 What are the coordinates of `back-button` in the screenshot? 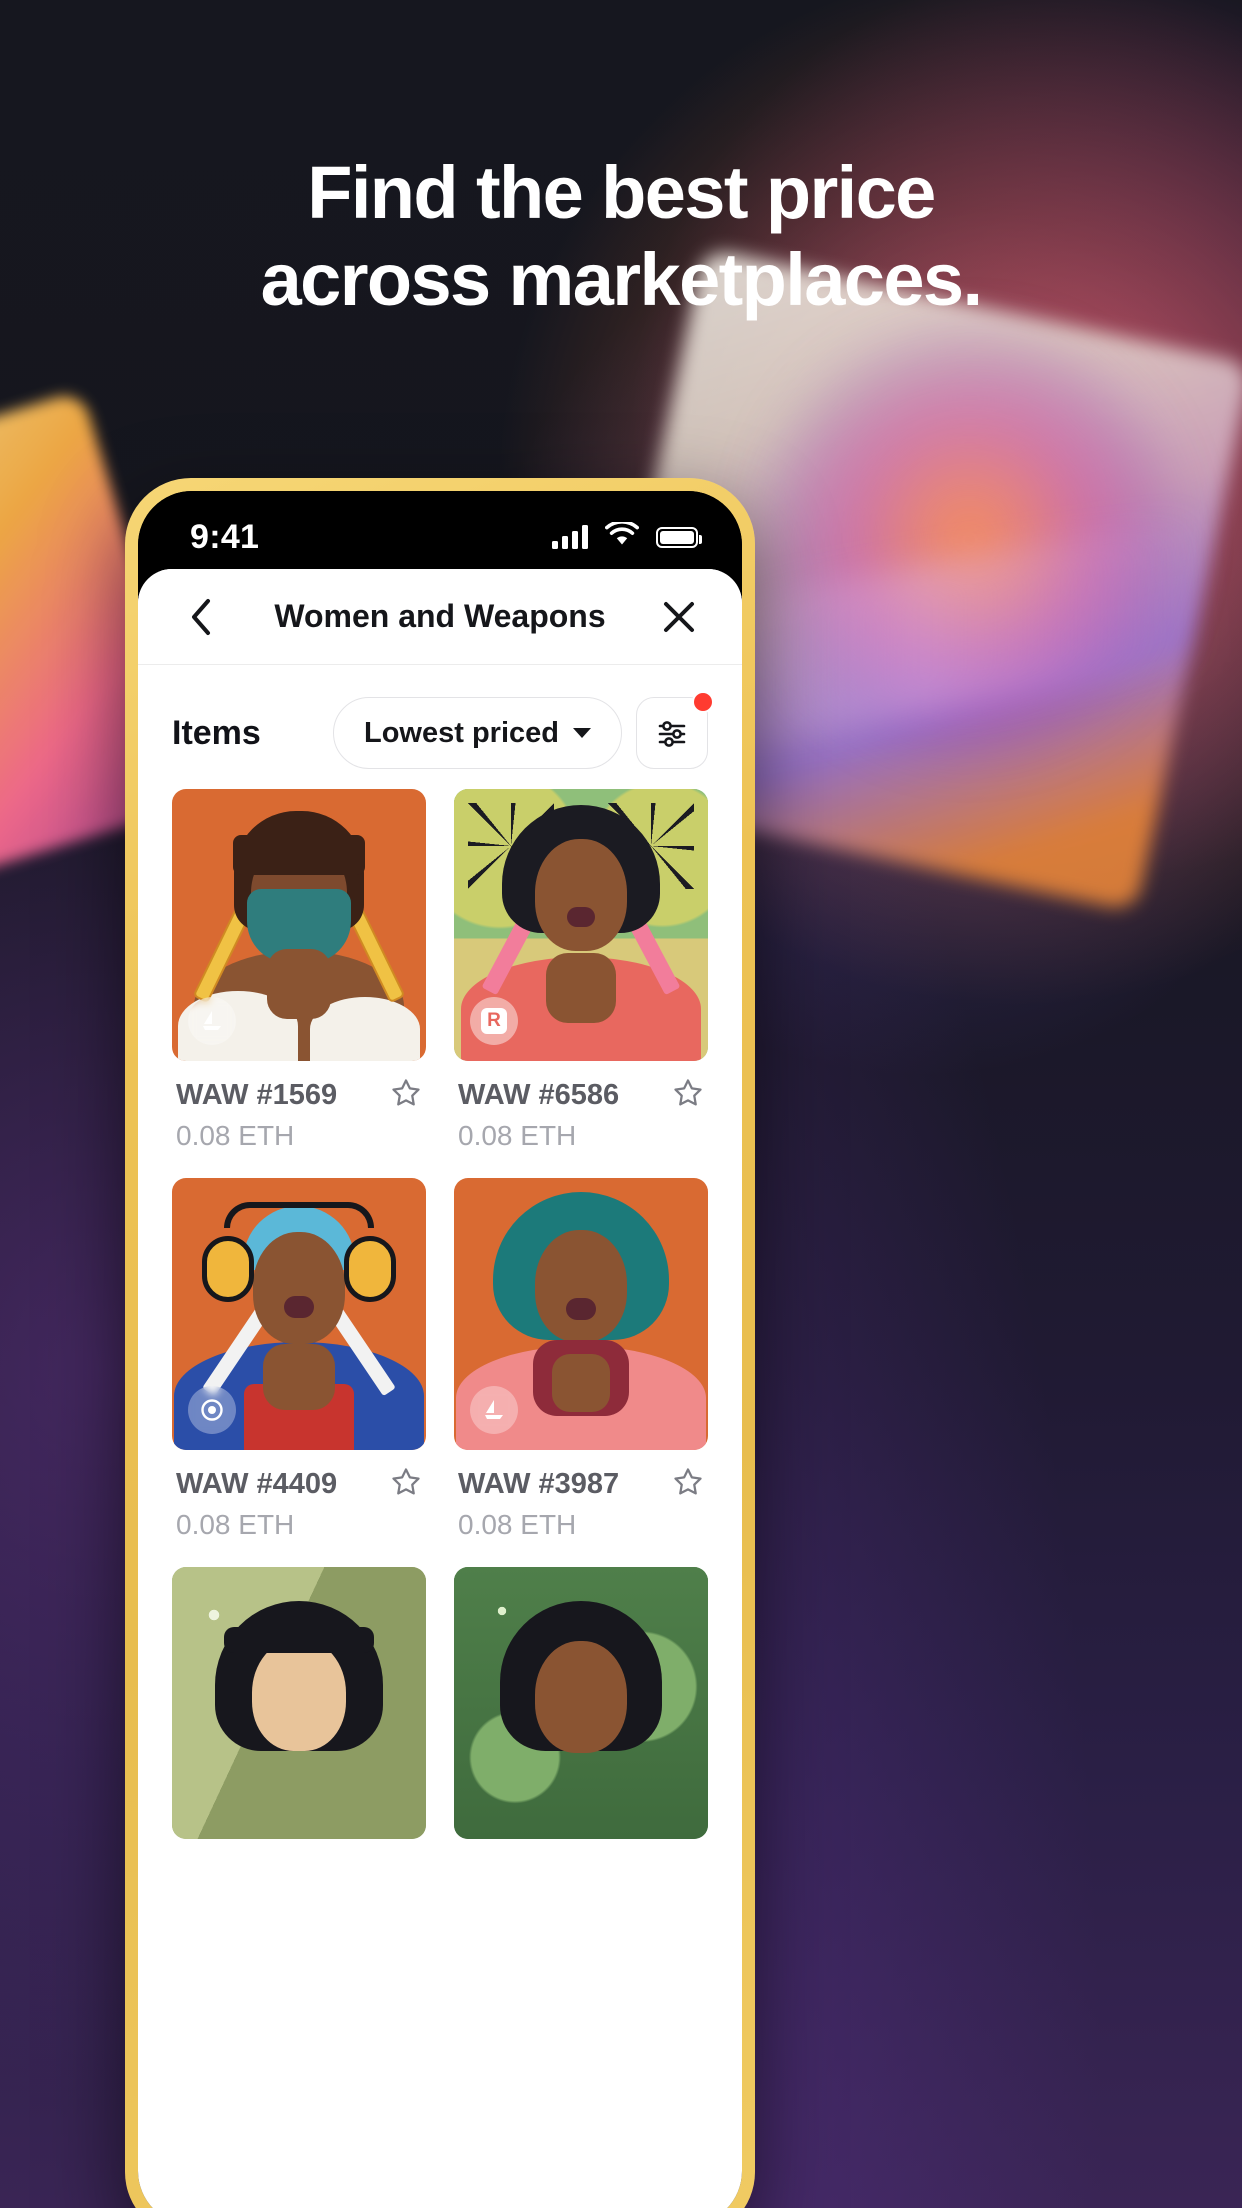 It's located at (201, 617).